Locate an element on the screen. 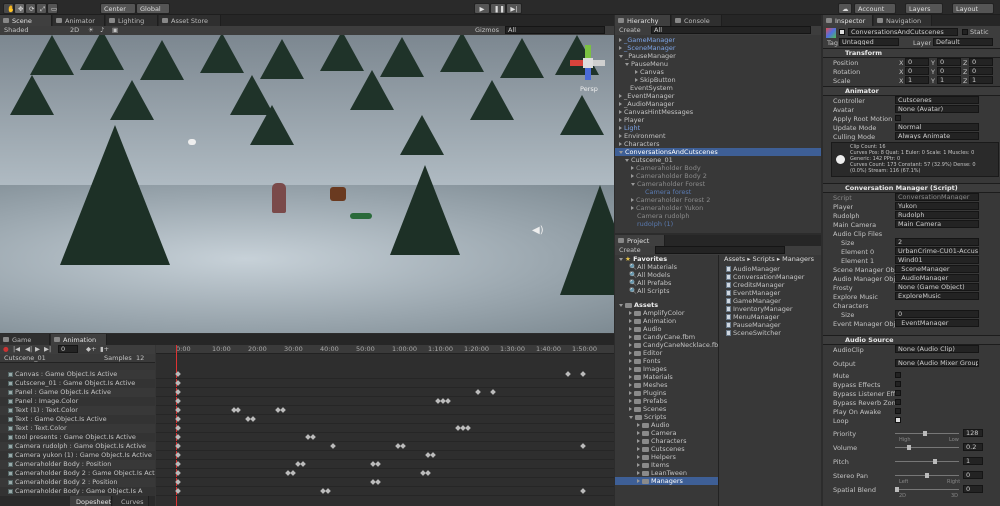  light-toggle-icon: ☀ is located at coordinates (91, 30).